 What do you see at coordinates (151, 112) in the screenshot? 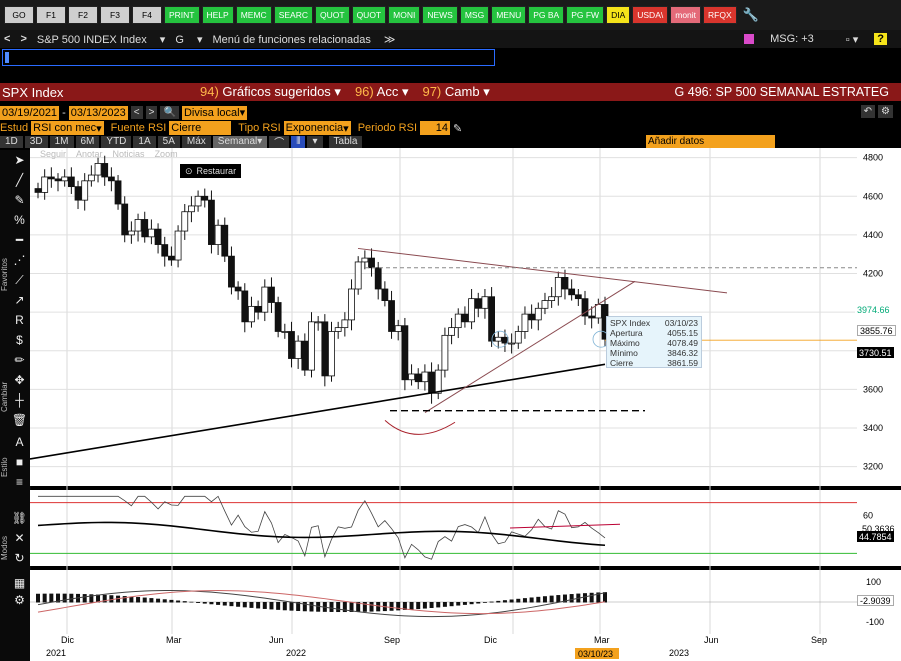
I see `next-period-button: >` at bounding box center [151, 112].